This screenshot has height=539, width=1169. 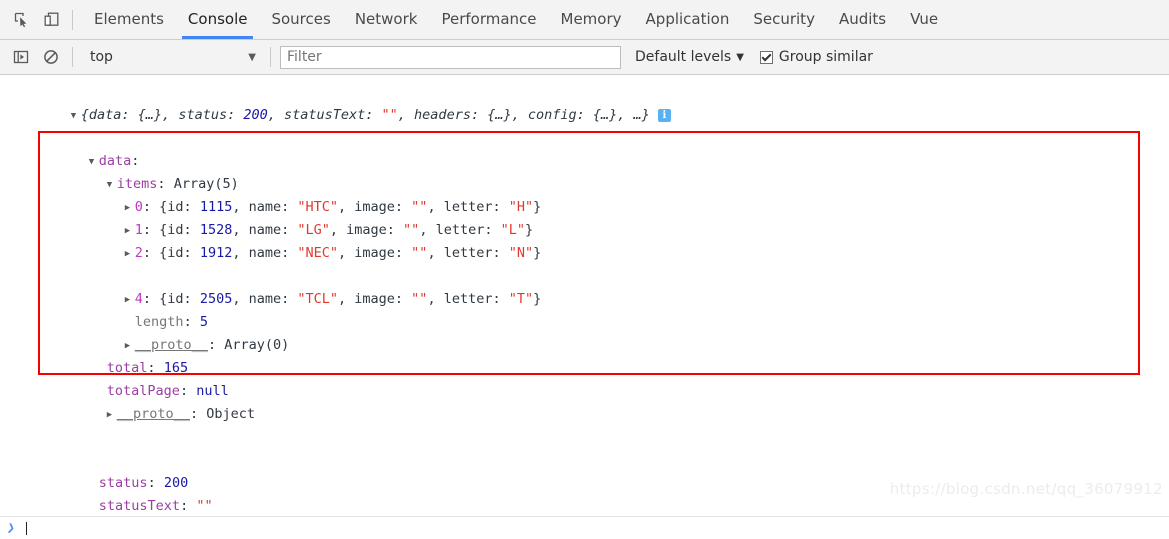 What do you see at coordinates (924, 19) in the screenshot?
I see `tab-vue: Vue` at bounding box center [924, 19].